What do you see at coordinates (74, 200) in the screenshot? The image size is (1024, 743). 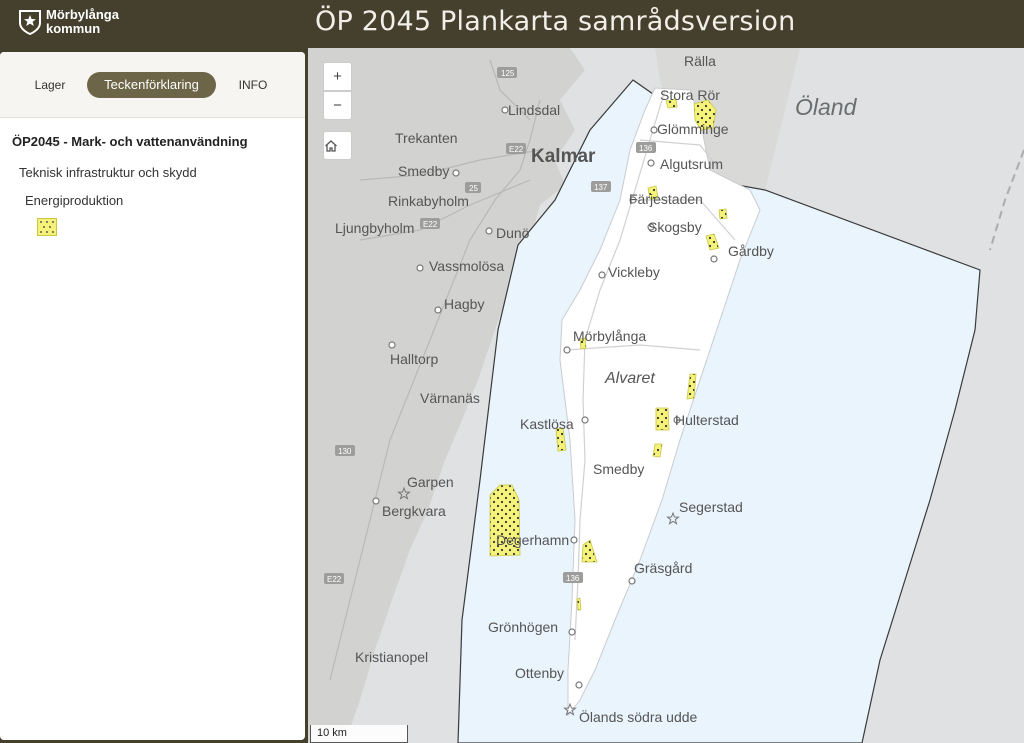 I see `legend-subgroup-label: Energiproduktion` at bounding box center [74, 200].